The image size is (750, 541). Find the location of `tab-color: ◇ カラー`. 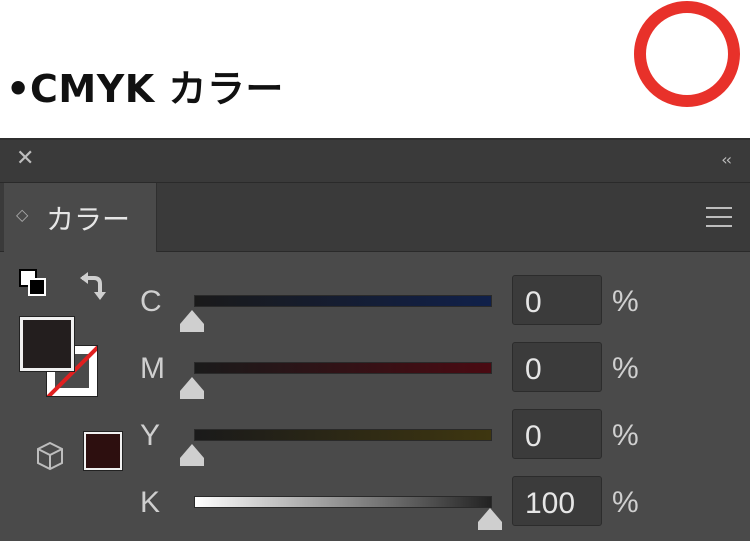

tab-color: ◇ カラー is located at coordinates (80, 217).